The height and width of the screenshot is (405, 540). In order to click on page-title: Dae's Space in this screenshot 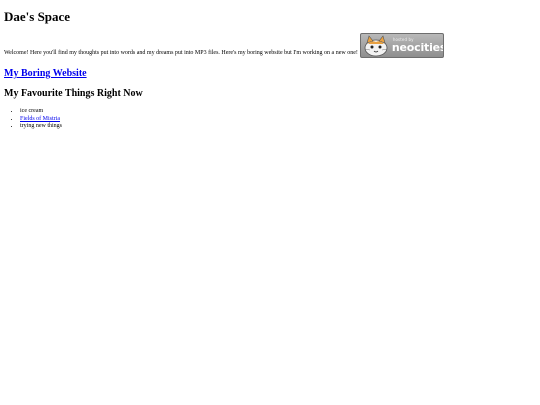, I will do `click(37, 16)`.